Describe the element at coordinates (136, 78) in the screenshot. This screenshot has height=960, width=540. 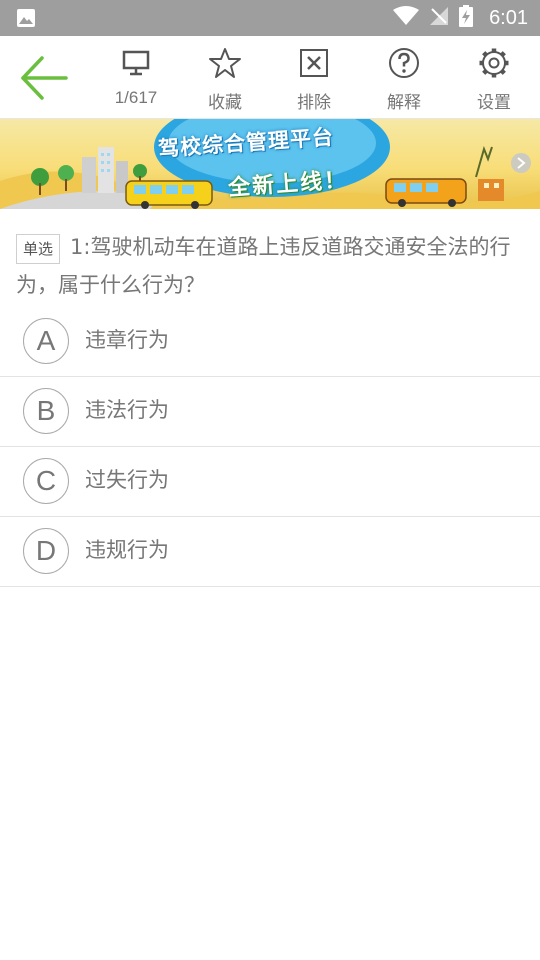
I see `progress-button: 1/617` at that location.